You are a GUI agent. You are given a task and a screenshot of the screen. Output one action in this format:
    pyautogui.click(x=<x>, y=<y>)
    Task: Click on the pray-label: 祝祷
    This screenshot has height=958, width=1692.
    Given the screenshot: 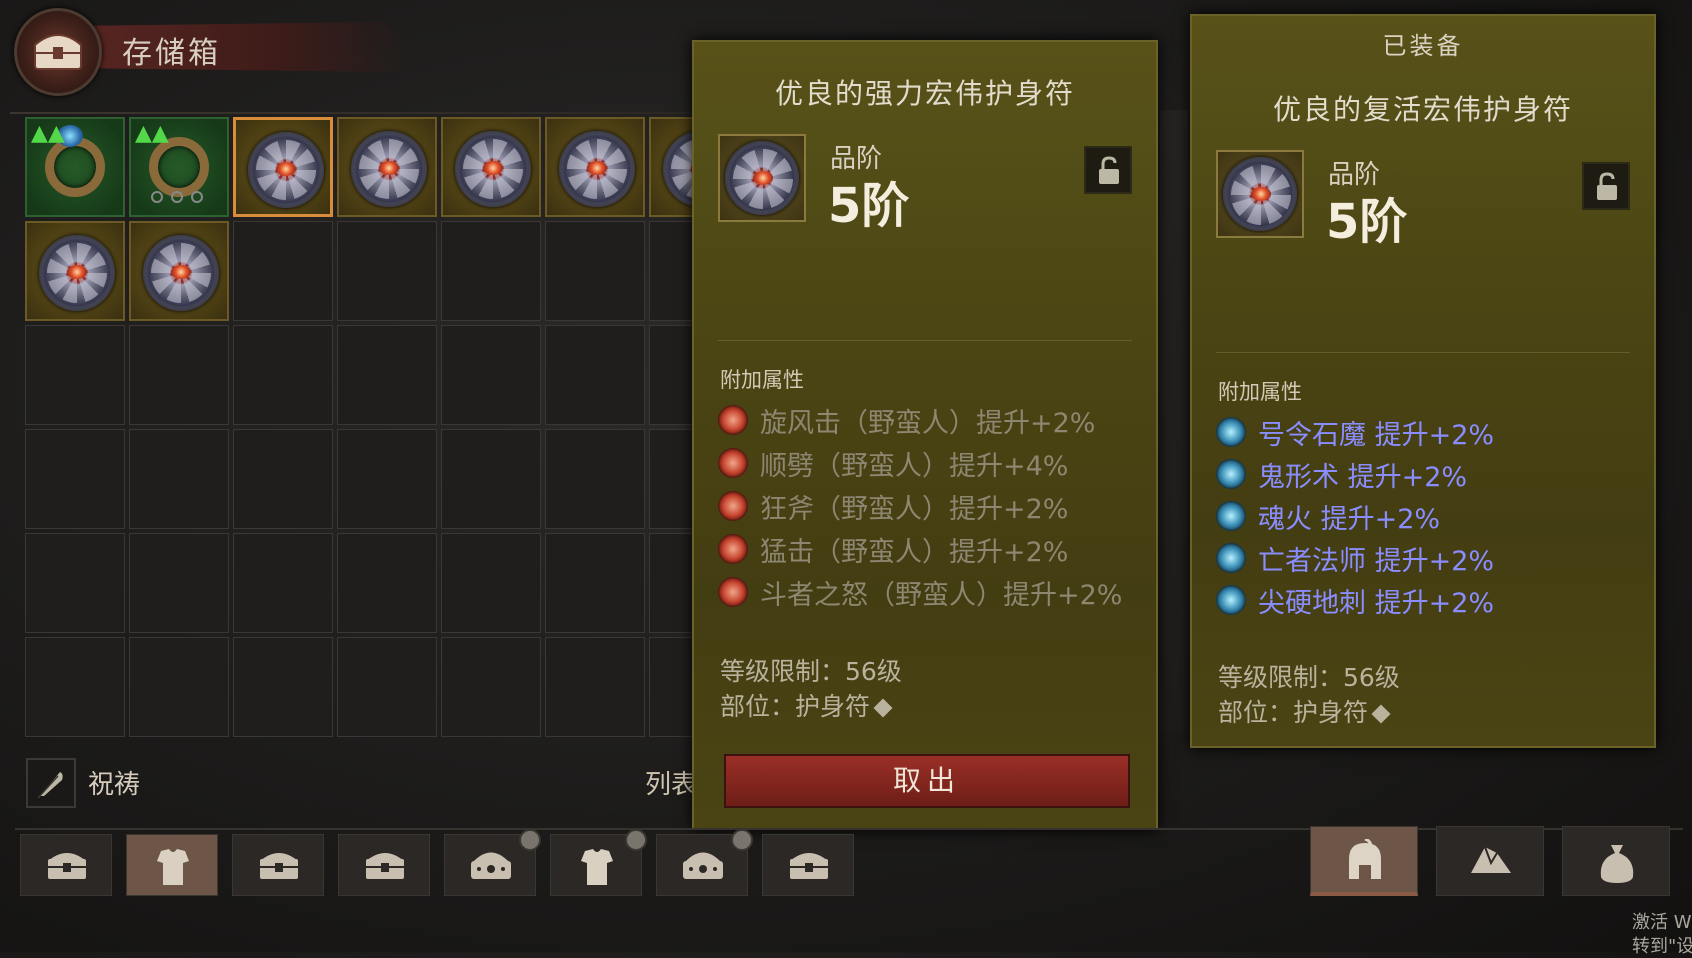 What is the action you would take?
    pyautogui.click(x=114, y=782)
    